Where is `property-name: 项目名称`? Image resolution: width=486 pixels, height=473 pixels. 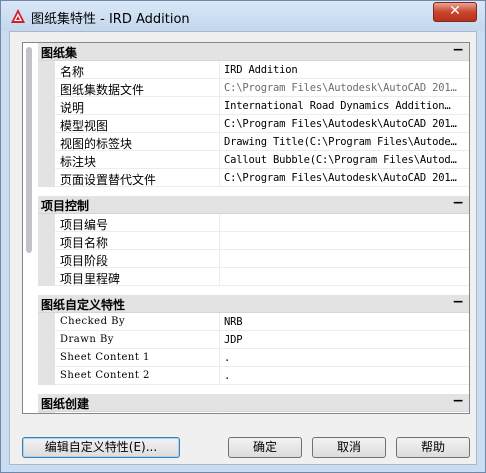
property-name: 项目名称 is located at coordinates (84, 243).